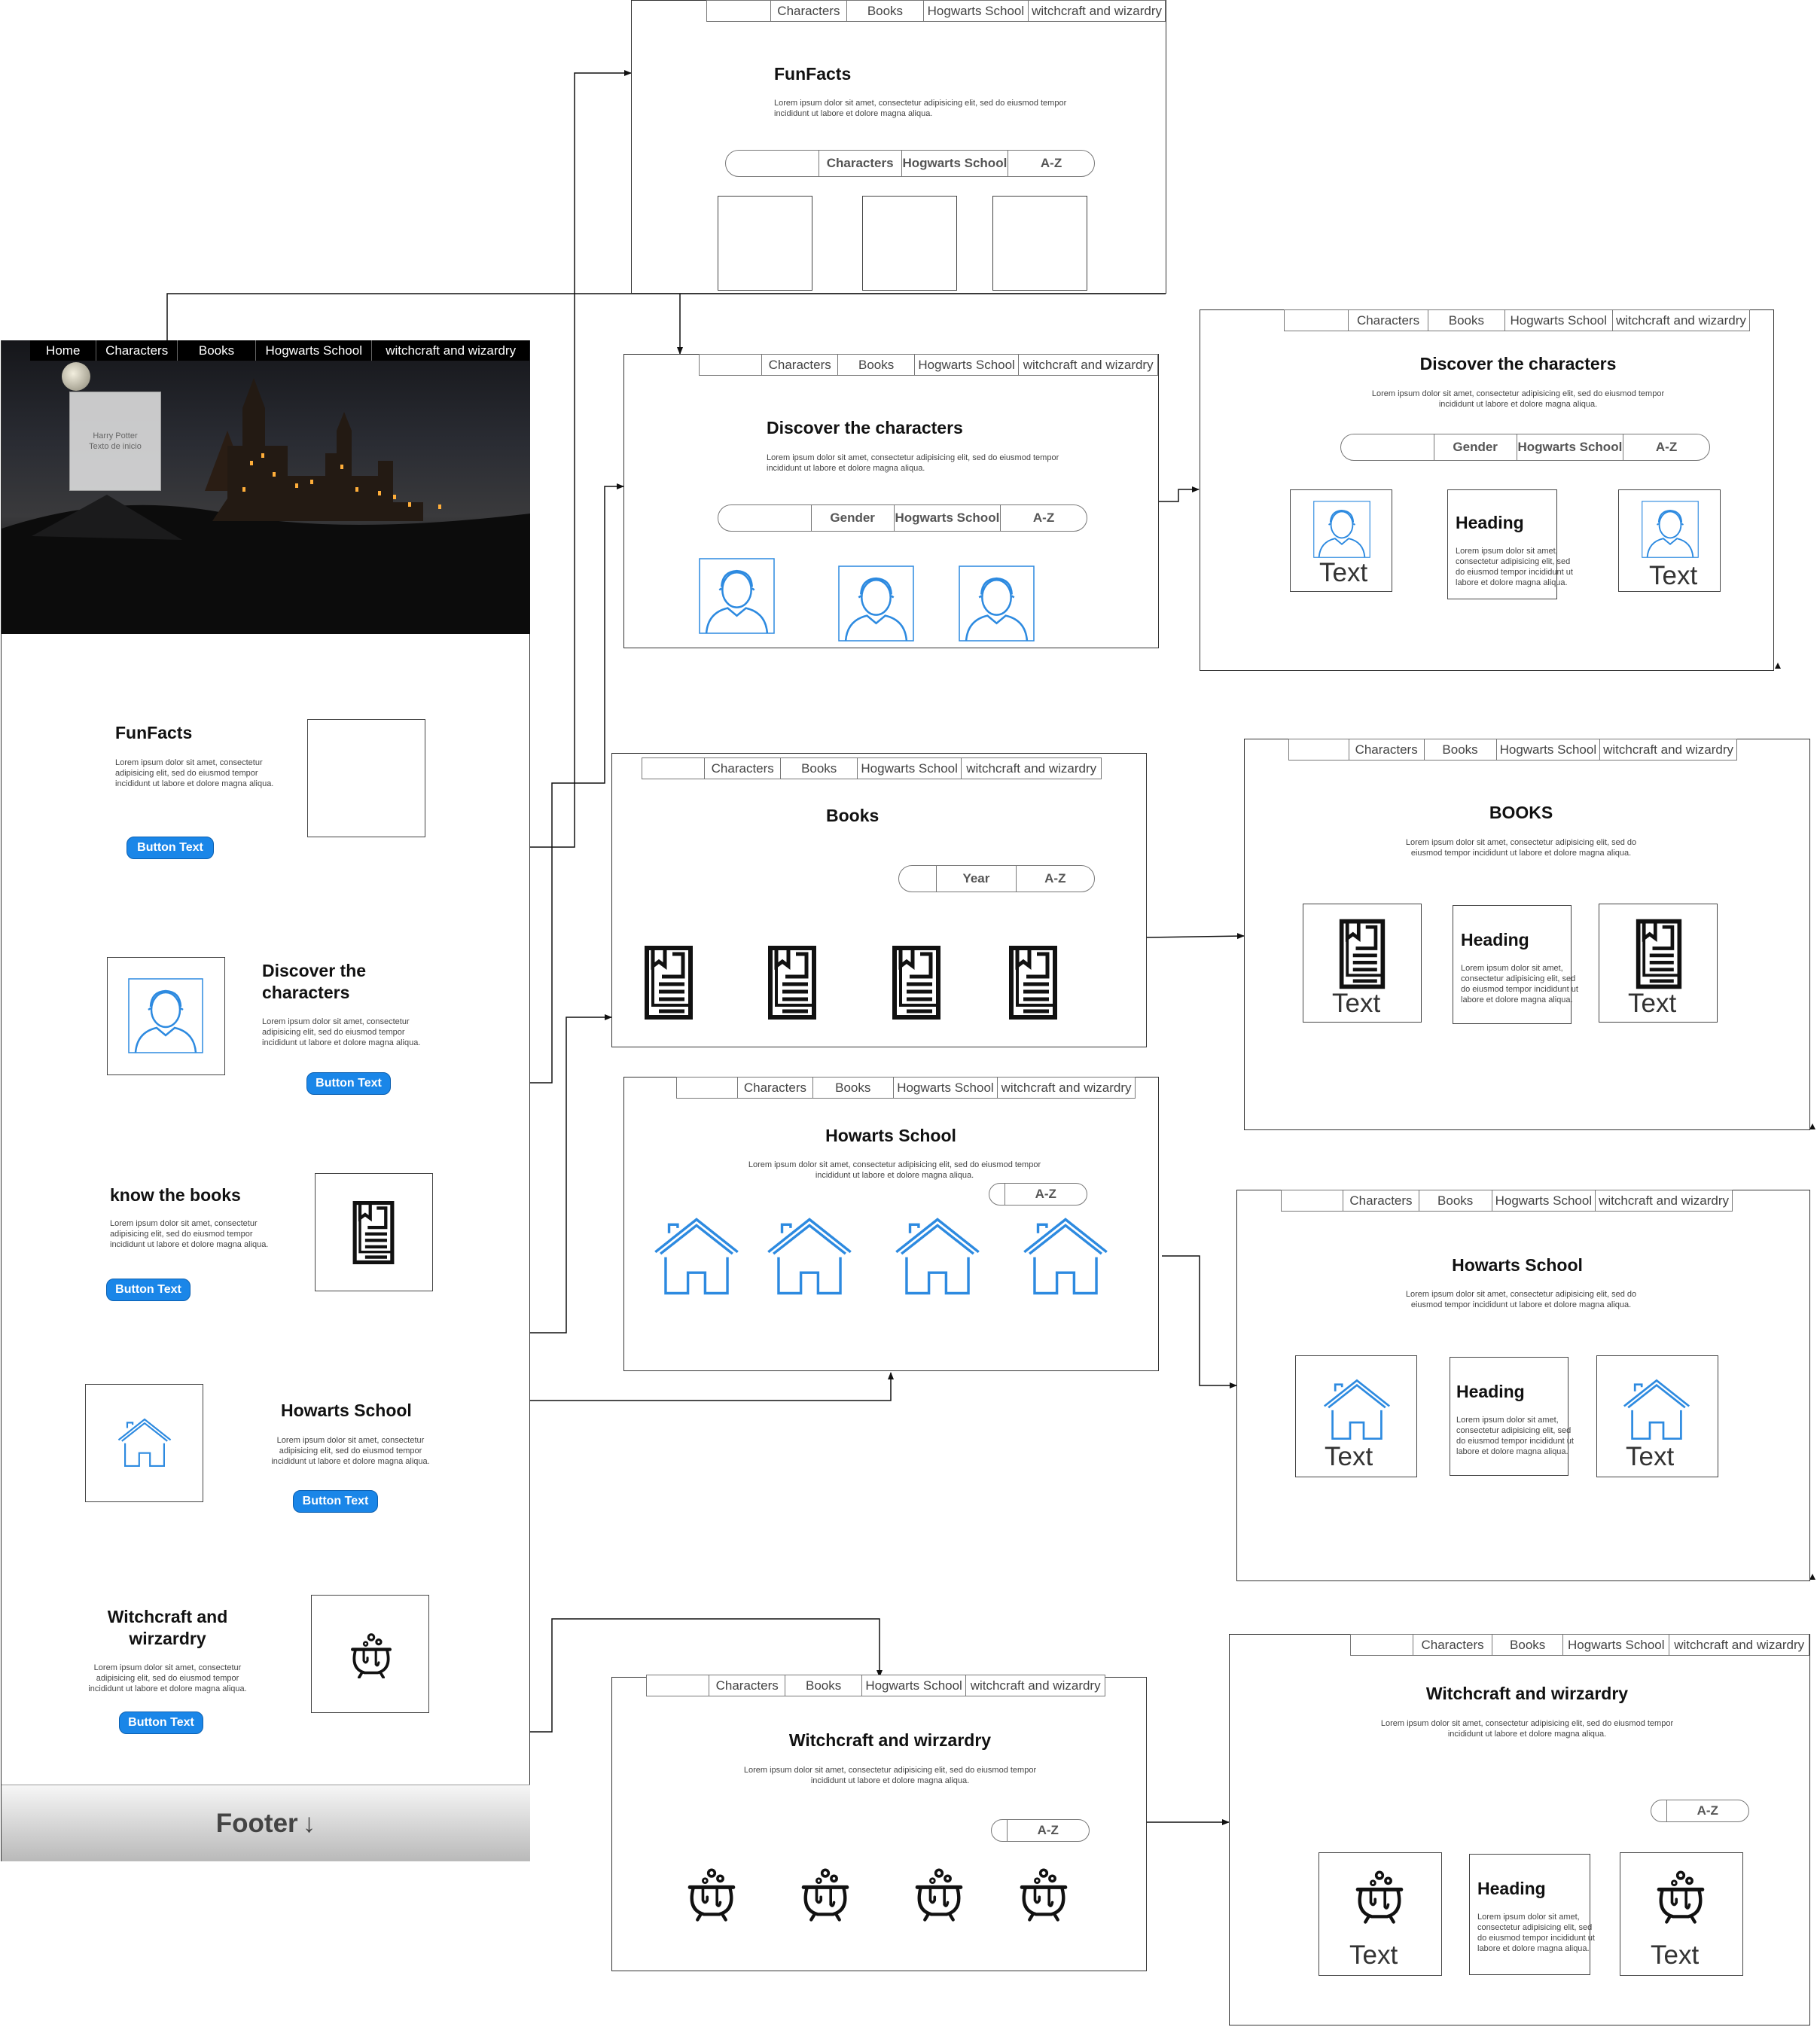 Image resolution: width=1820 pixels, height=2027 pixels. Describe the element at coordinates (1658, 963) in the screenshot. I see `book-card-3: Text` at that location.